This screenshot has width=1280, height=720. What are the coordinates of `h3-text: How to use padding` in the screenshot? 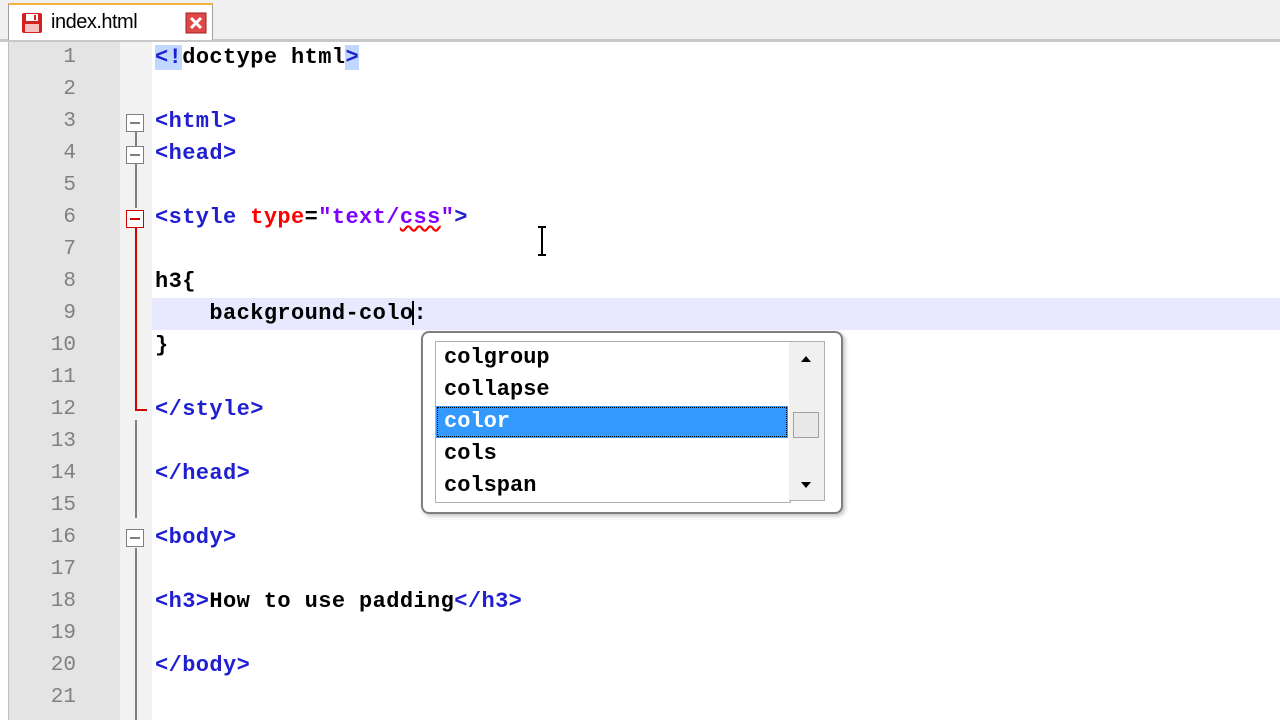 It's located at (332, 601).